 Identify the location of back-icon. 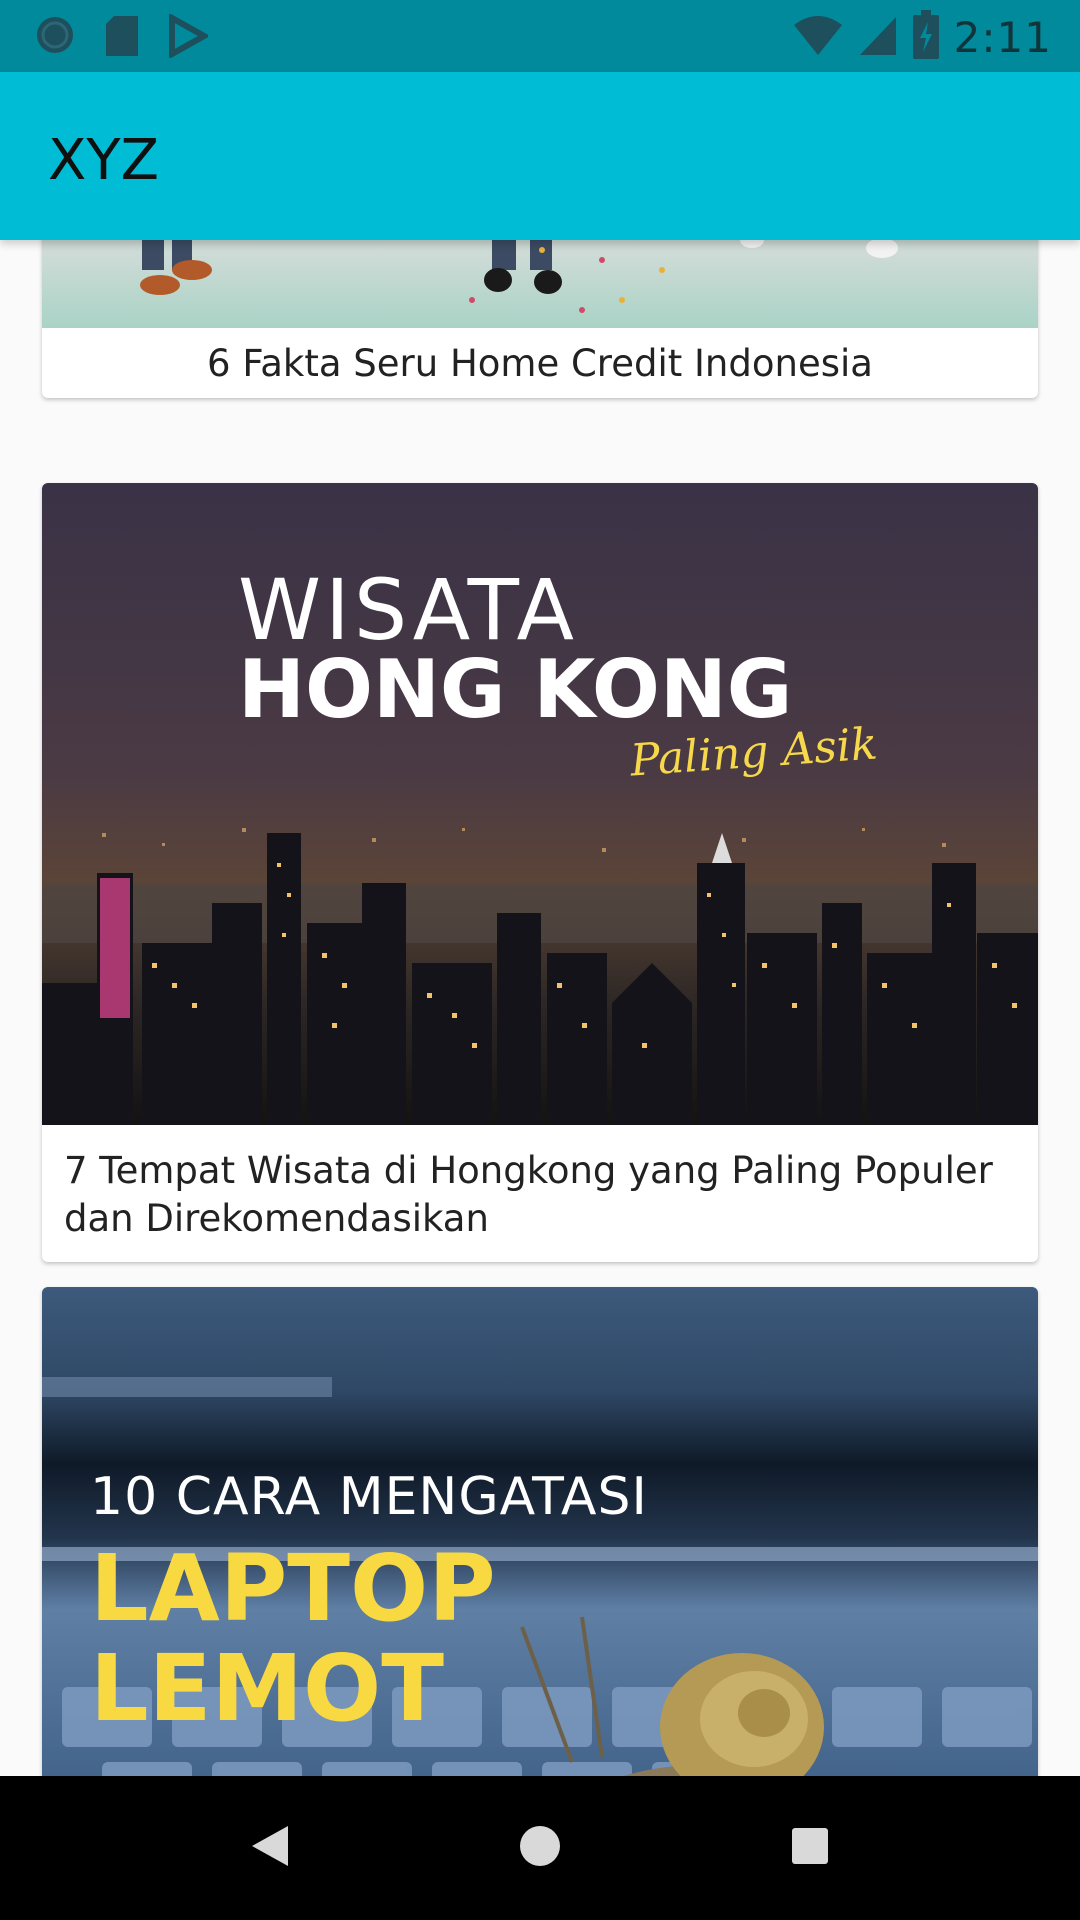
(270, 1848).